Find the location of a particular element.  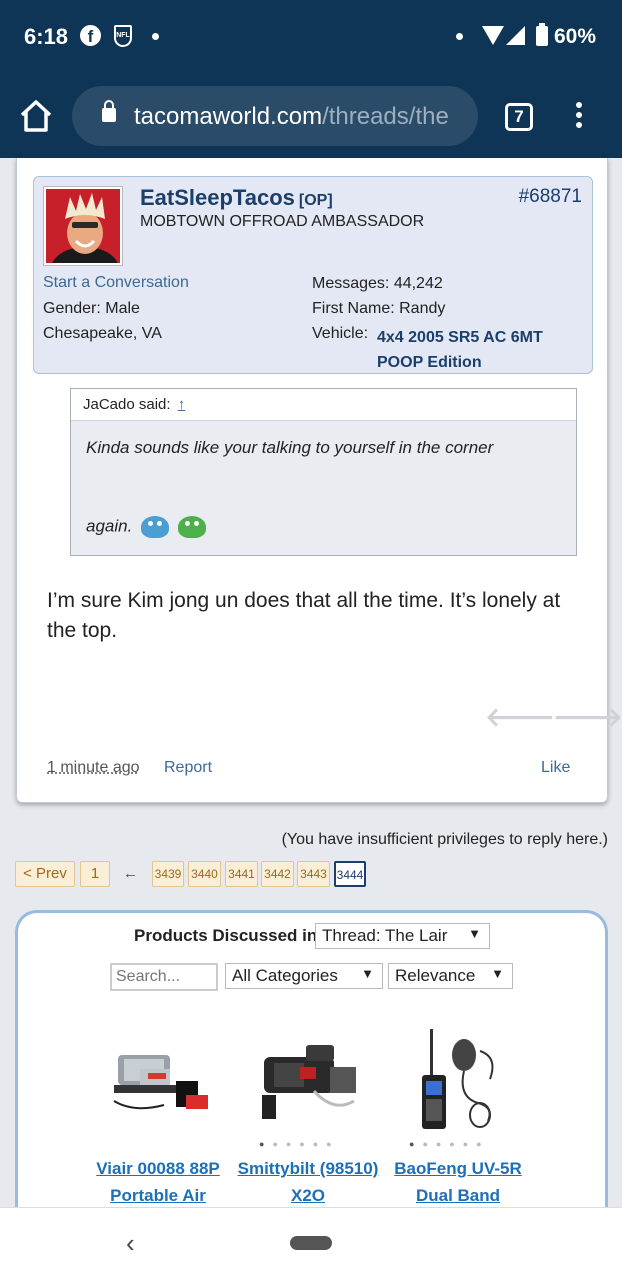

status-time: 6:18 is located at coordinates (46, 36).